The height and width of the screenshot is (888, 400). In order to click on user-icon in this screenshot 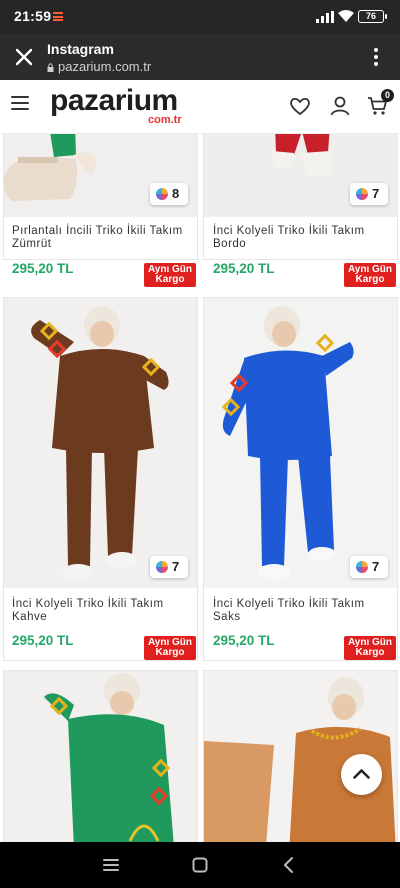, I will do `click(340, 106)`.